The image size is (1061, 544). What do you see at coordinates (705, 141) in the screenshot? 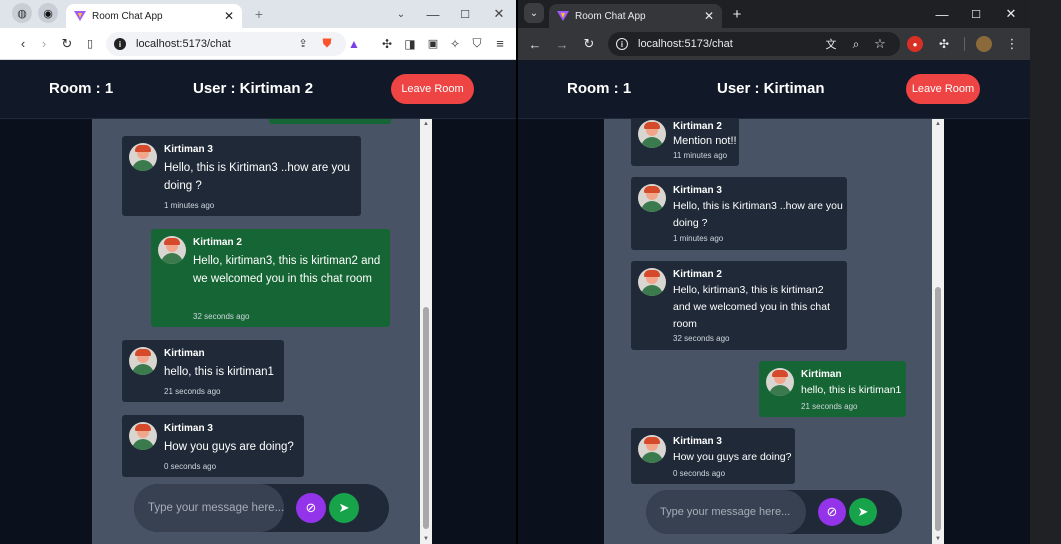
I see `message-text: Mention not!!` at bounding box center [705, 141].